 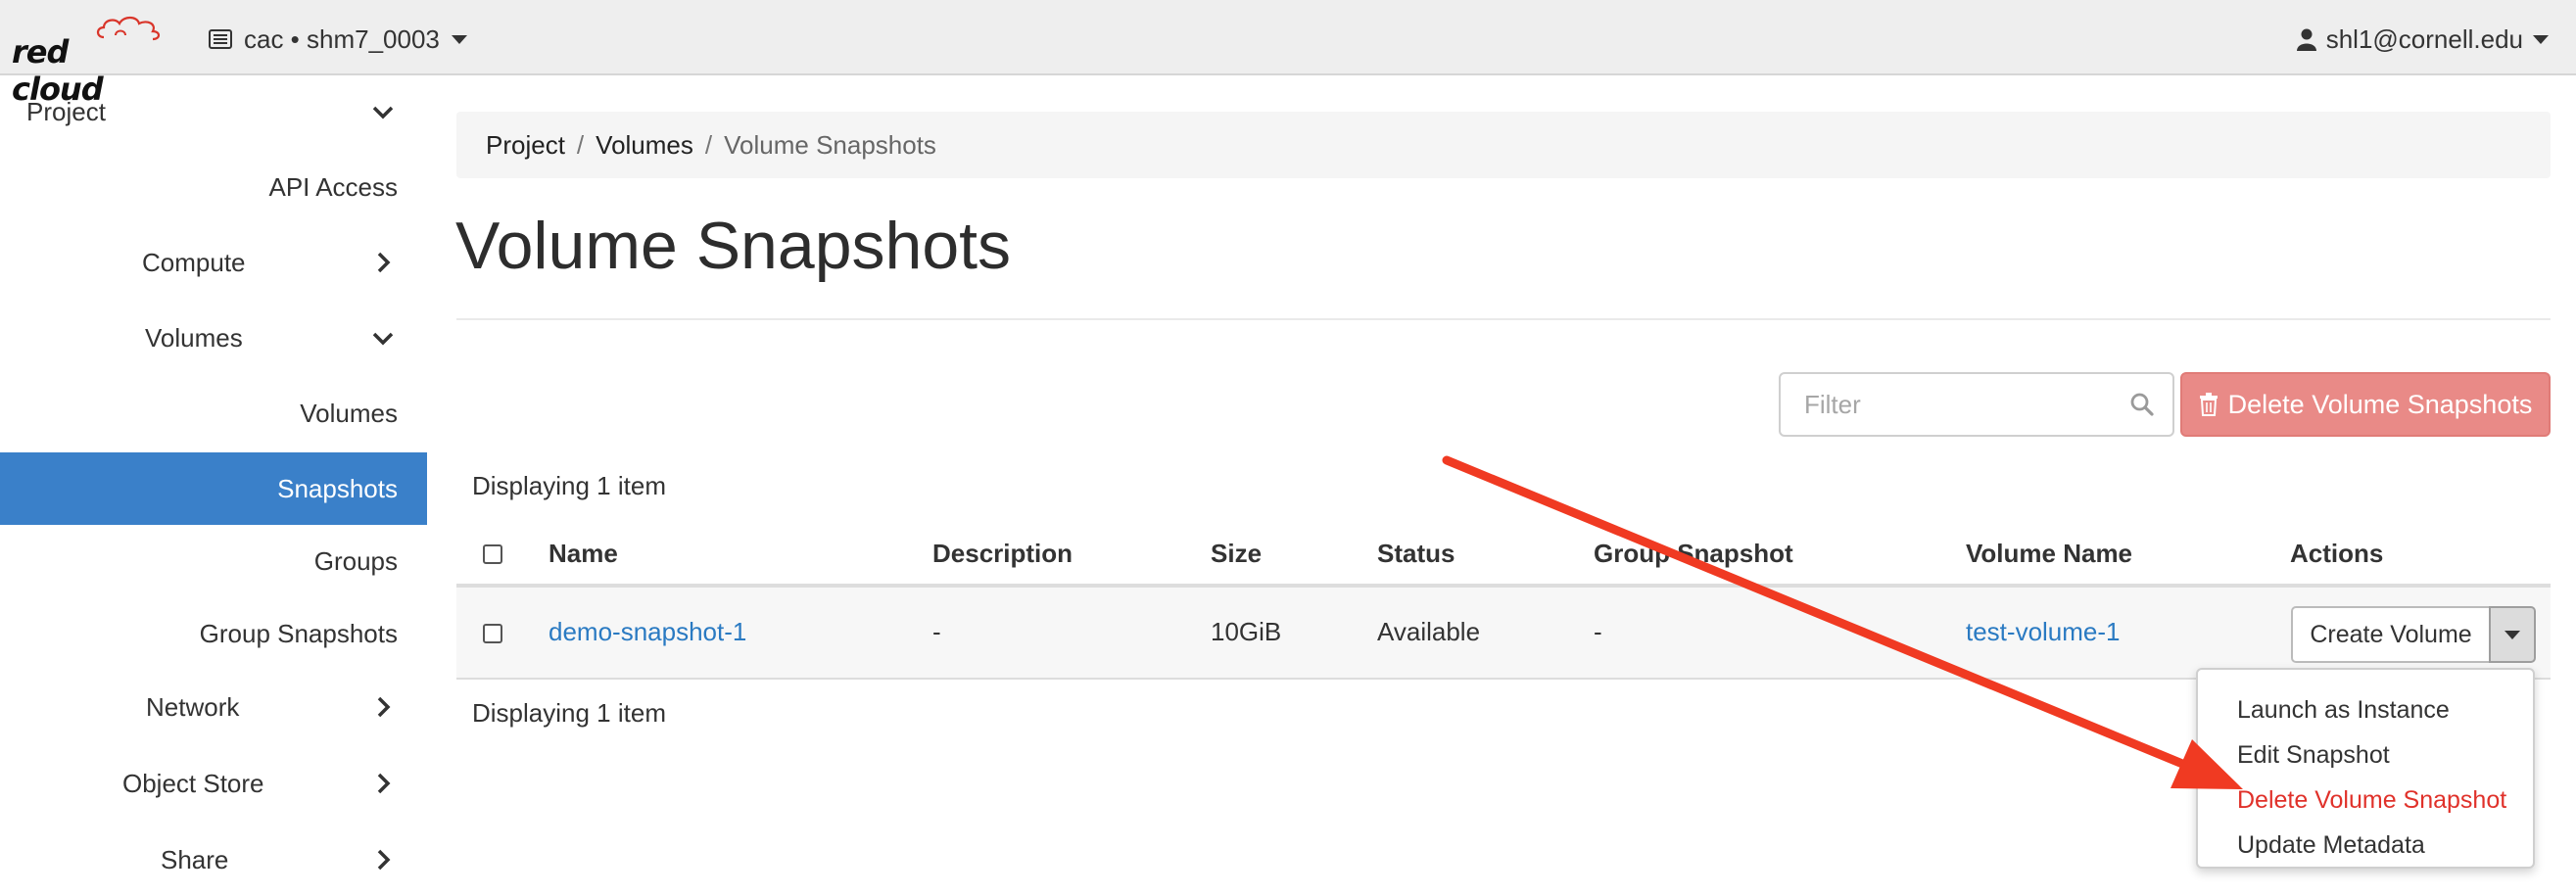 I want to click on sidebar-item-volumes-group: Volumes, so click(x=214, y=338).